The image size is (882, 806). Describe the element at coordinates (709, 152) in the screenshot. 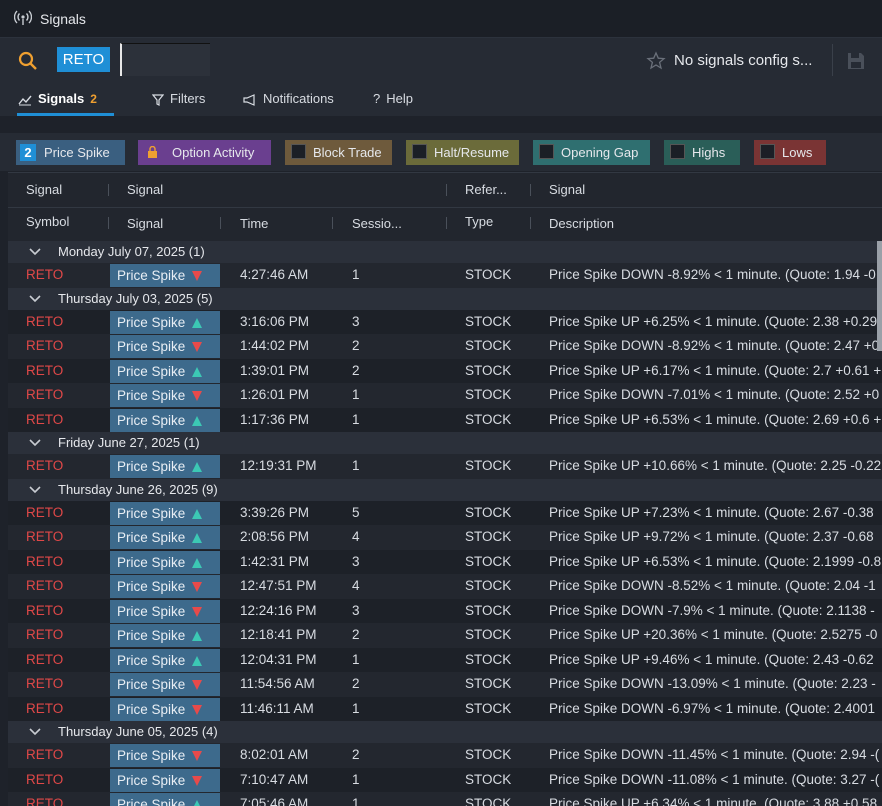

I see `legend-label: Highs` at that location.